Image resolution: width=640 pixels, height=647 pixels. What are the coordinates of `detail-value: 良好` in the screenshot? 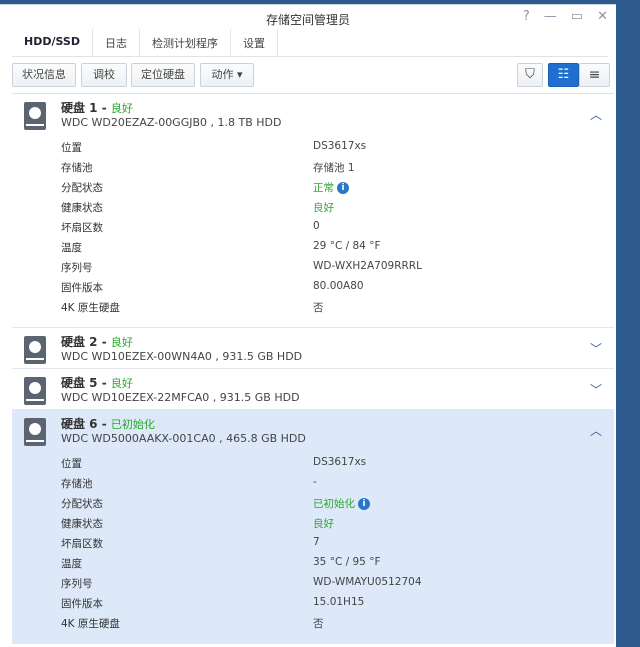 It's located at (323, 524).